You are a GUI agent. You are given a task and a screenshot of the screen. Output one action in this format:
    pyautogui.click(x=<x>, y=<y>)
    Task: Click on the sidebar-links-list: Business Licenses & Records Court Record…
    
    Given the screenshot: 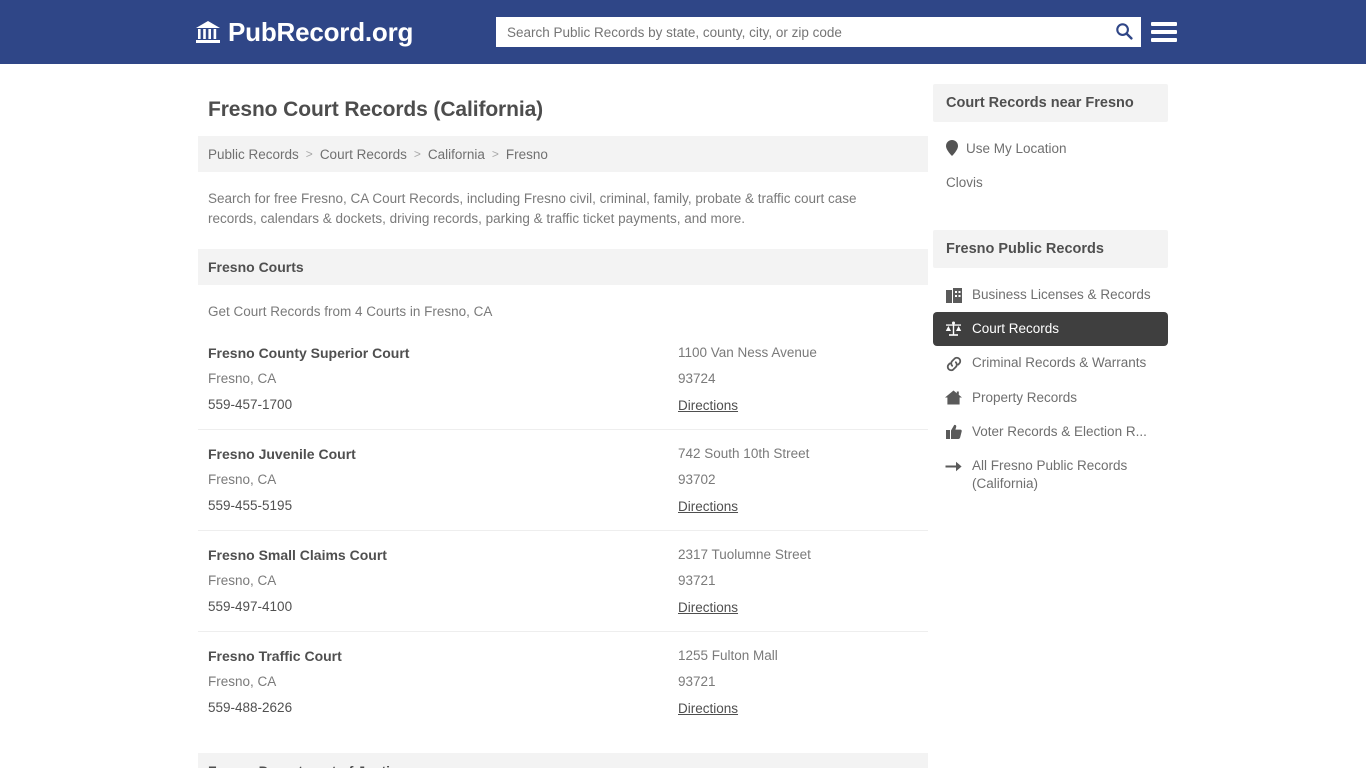 What is the action you would take?
    pyautogui.click(x=1050, y=385)
    